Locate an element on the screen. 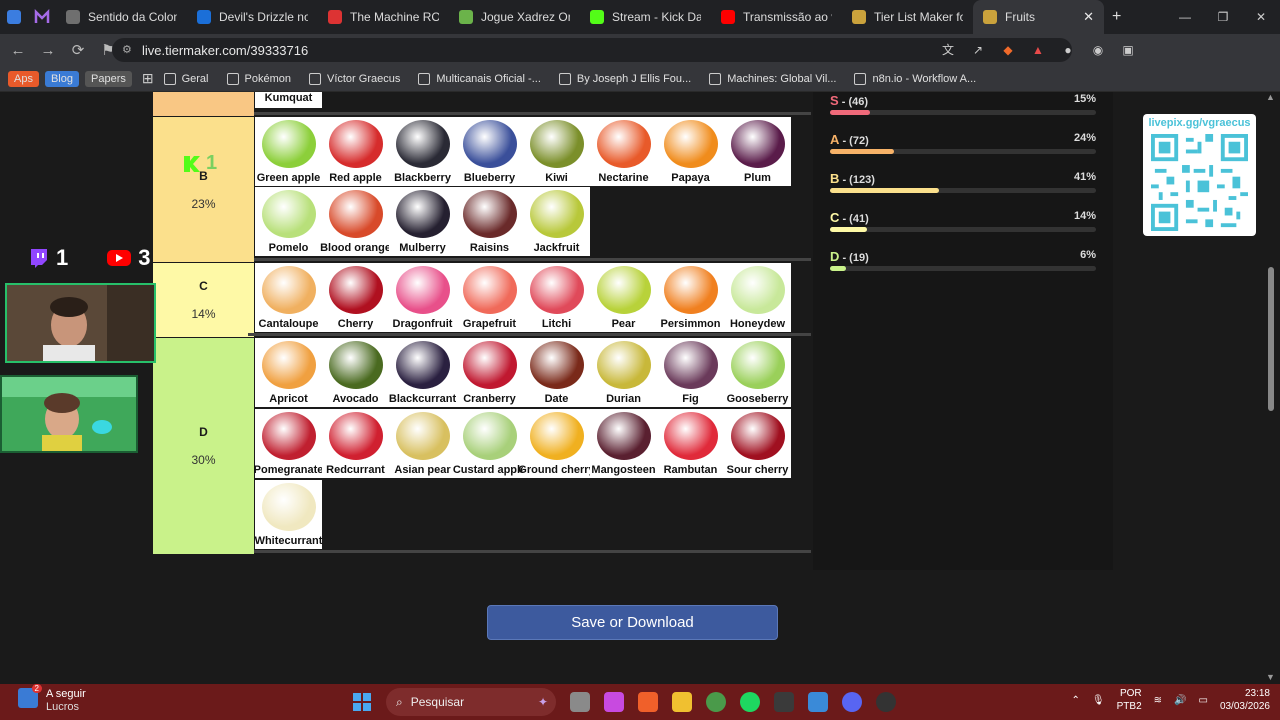  scroll-up-icon: ▲ is located at coordinates (1270, 97).